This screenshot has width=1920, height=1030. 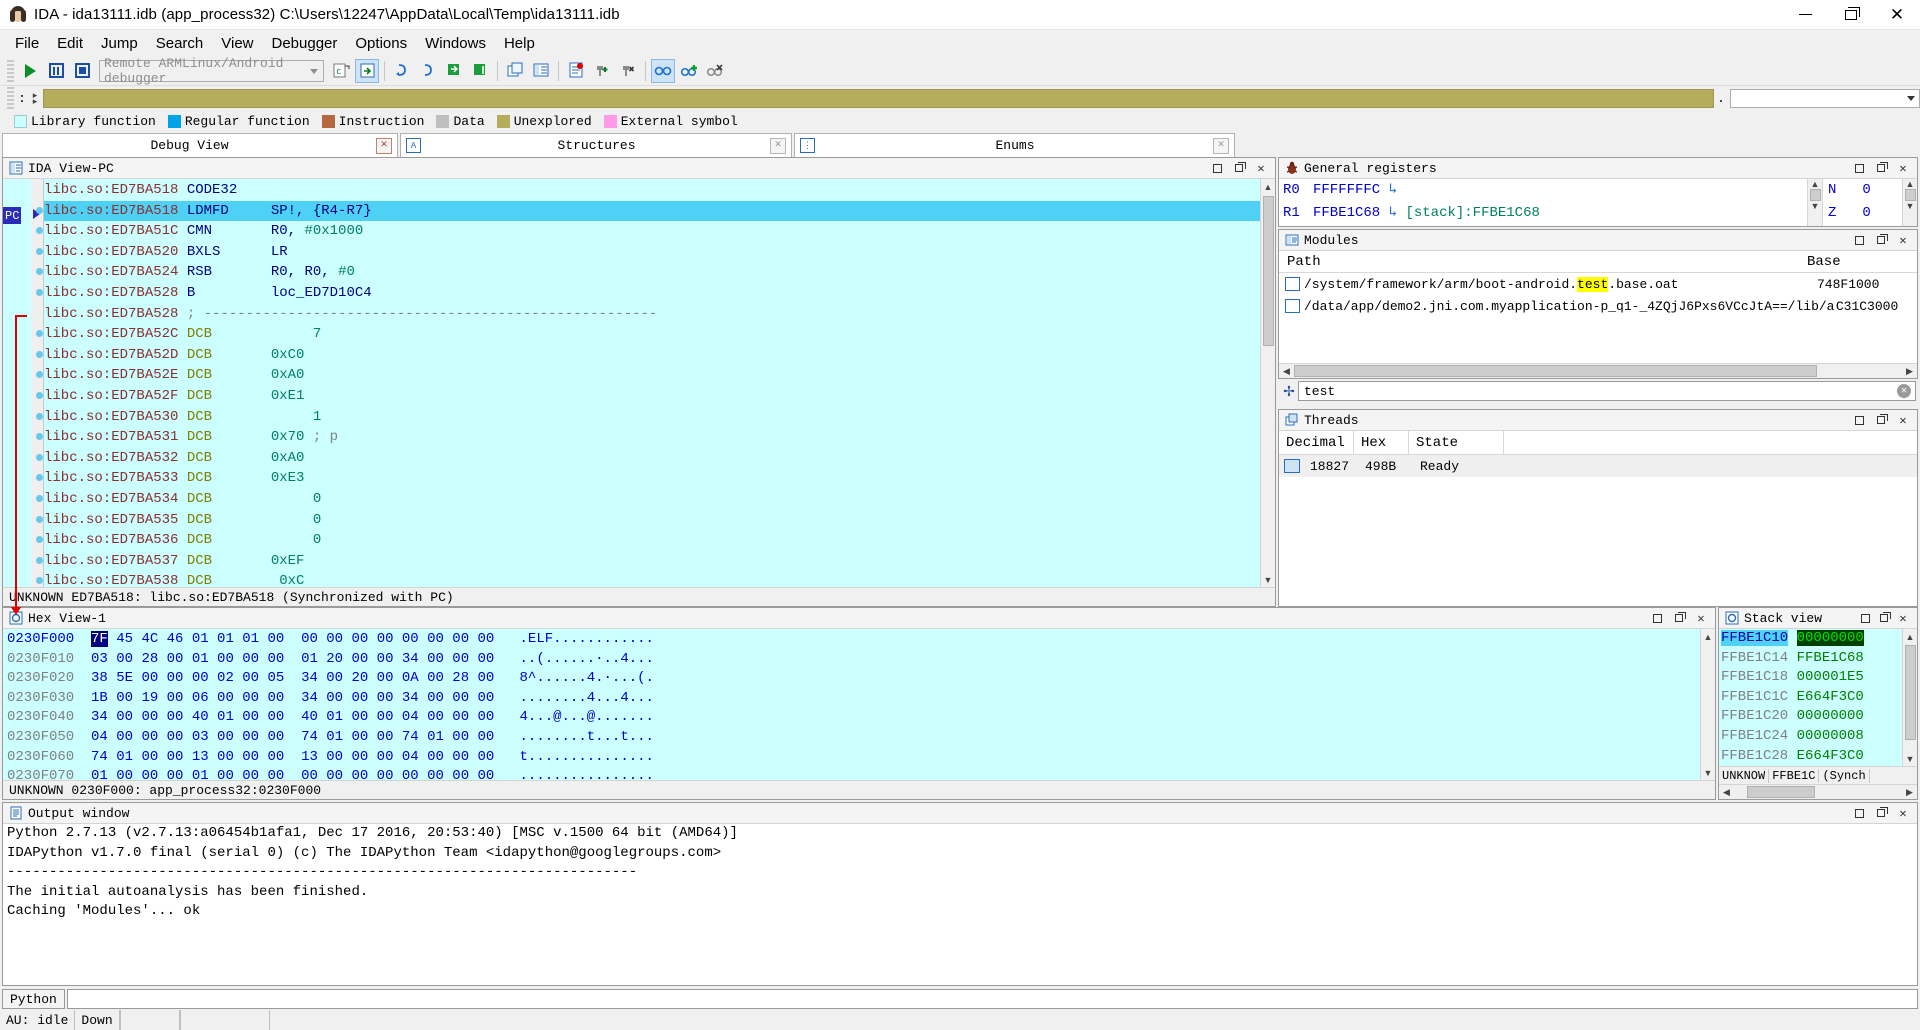 I want to click on stack-row: FFBE1C24 00000008, so click(x=1811, y=737).